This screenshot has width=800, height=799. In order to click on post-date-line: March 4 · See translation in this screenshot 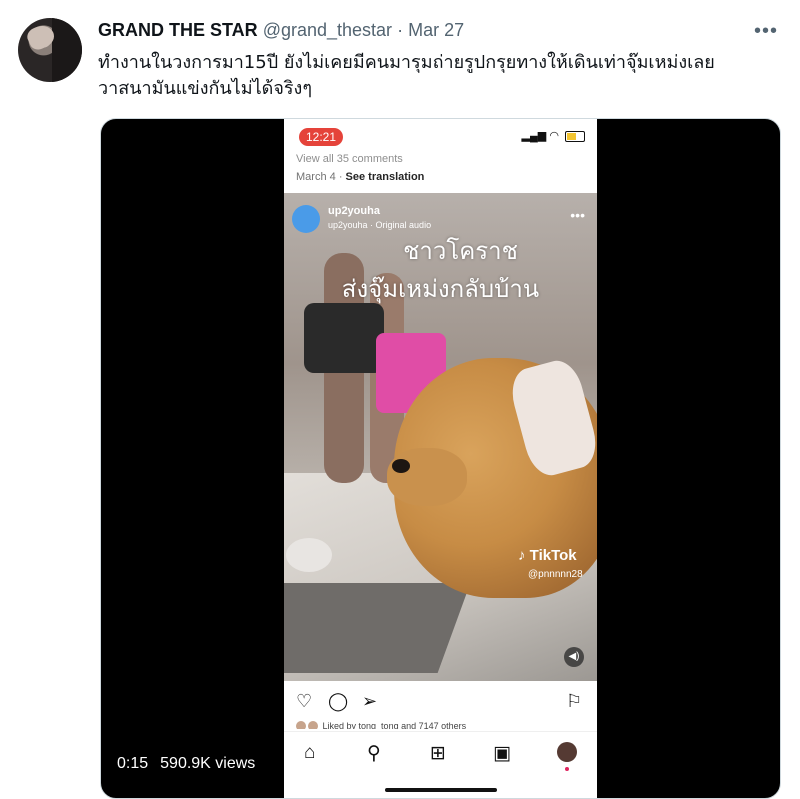, I will do `click(360, 177)`.